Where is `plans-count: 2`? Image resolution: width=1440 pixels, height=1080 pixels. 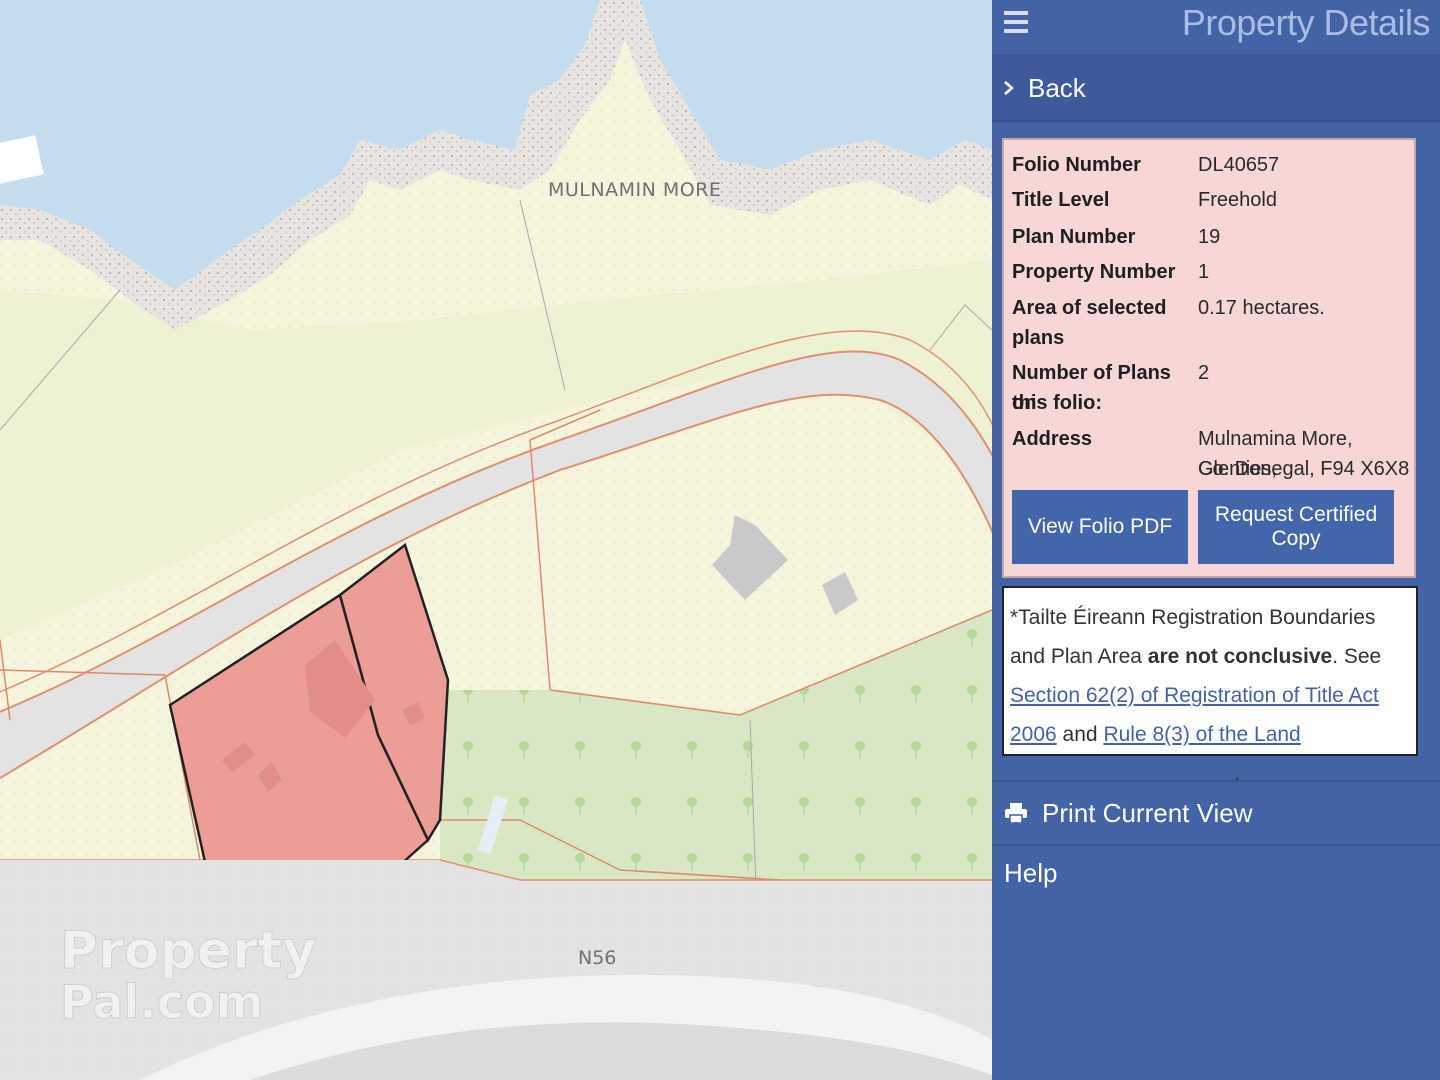
plans-count: 2 is located at coordinates (1204, 373).